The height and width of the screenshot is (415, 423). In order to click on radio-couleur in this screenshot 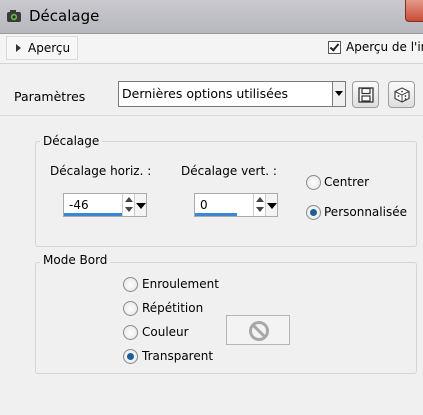, I will do `click(130, 332)`.